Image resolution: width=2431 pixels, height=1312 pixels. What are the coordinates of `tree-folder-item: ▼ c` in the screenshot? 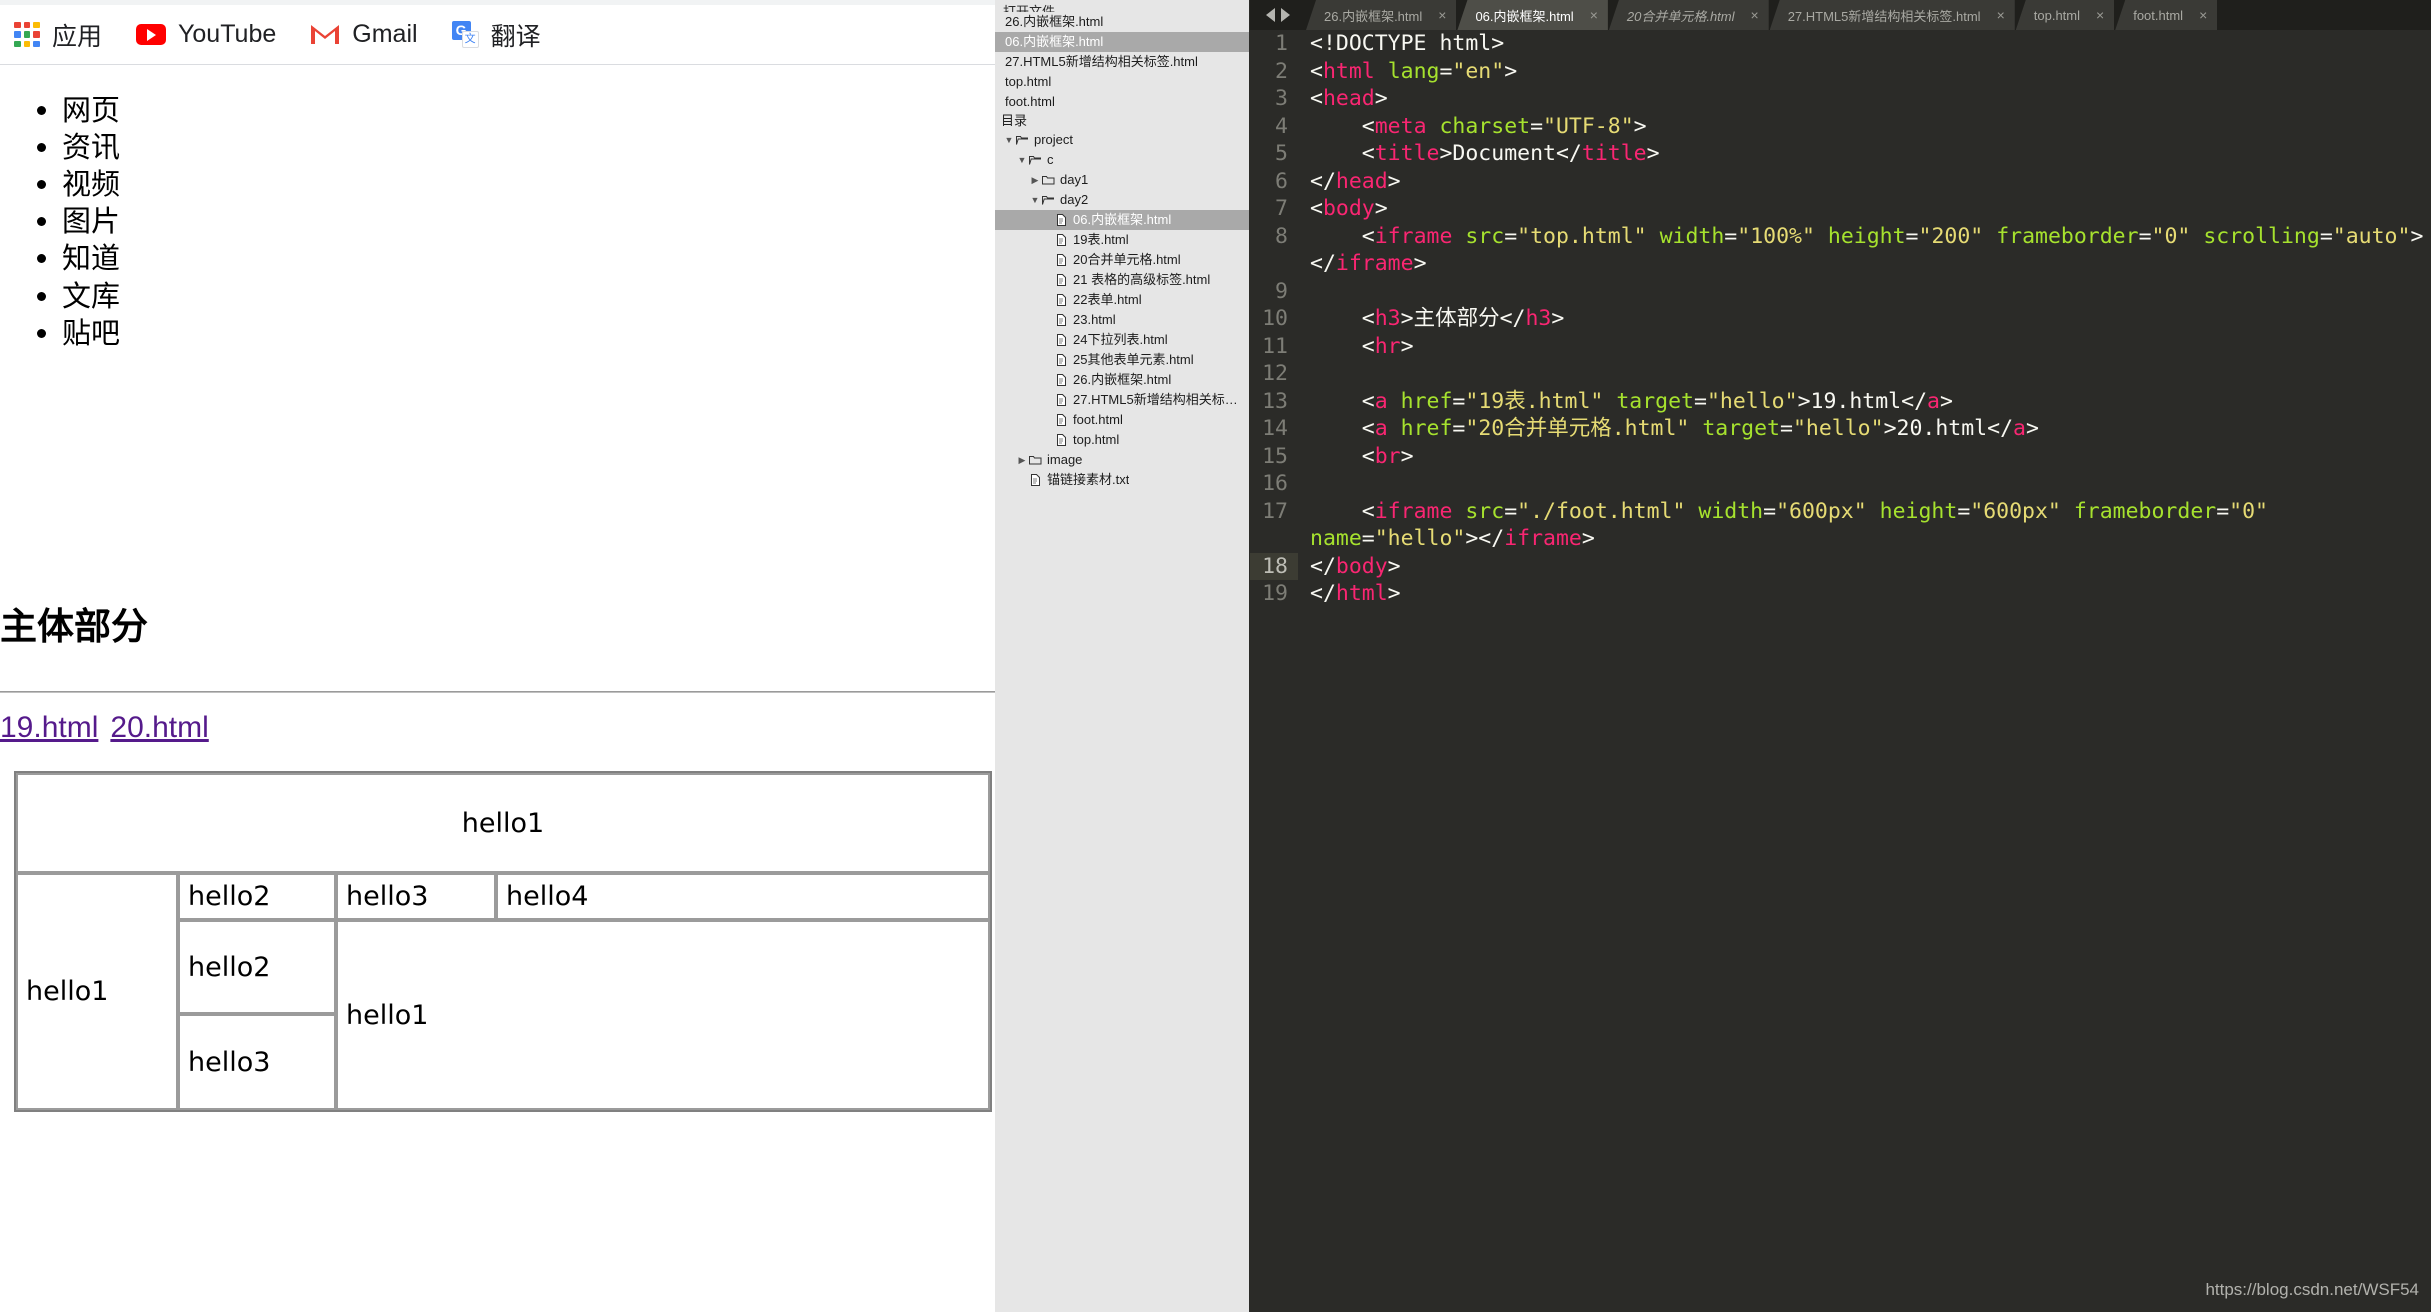 It's located at (1122, 160).